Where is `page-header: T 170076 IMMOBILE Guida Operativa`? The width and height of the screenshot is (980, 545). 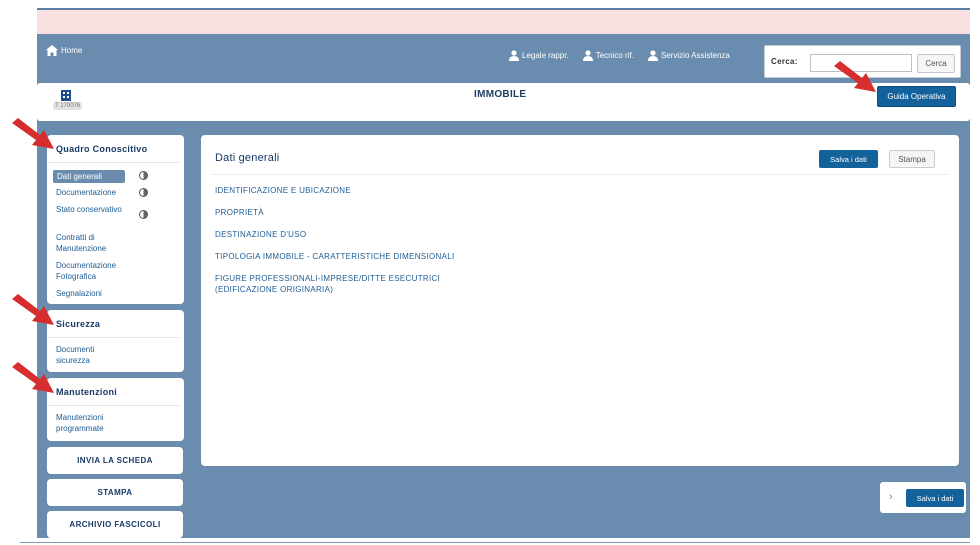 page-header: T 170076 IMMOBILE Guida Operativa is located at coordinates (503, 102).